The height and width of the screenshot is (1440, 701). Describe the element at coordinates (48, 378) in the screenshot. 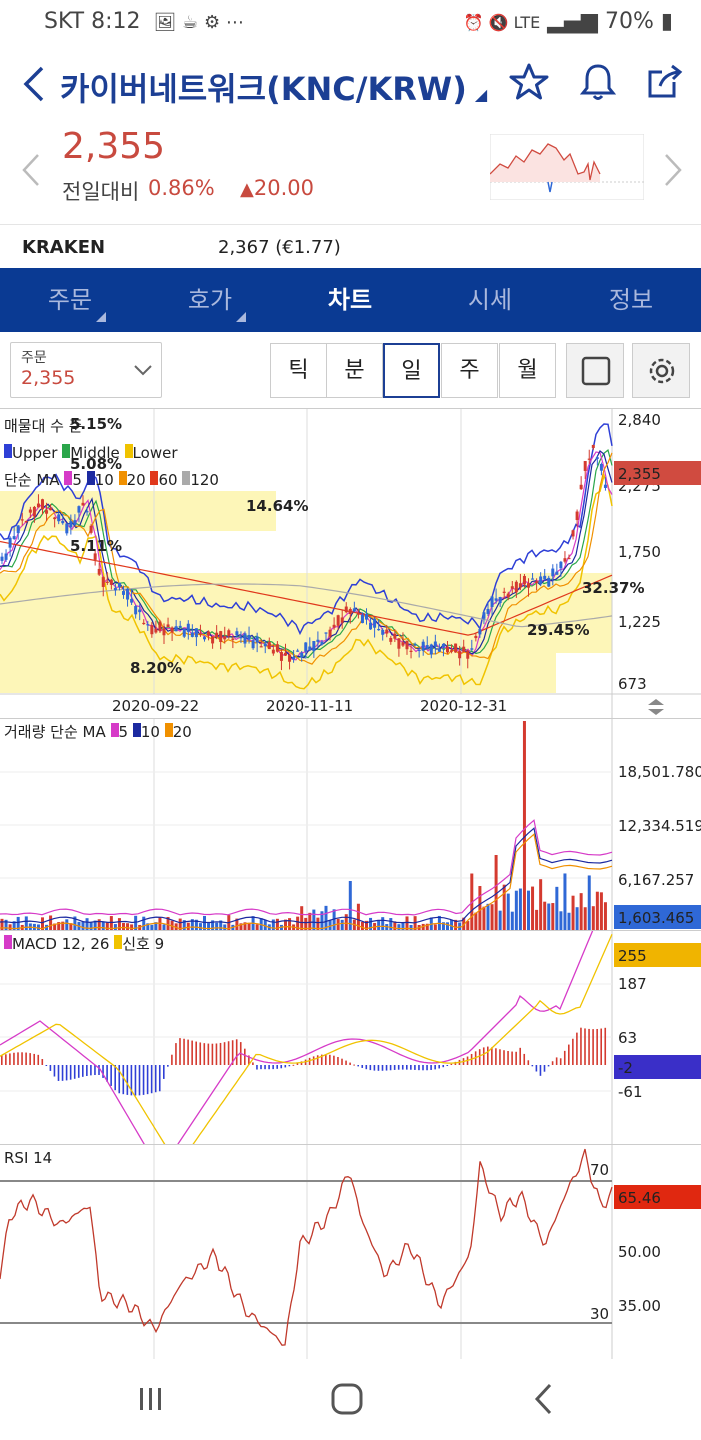

I see `order-select-value: 2,355` at that location.